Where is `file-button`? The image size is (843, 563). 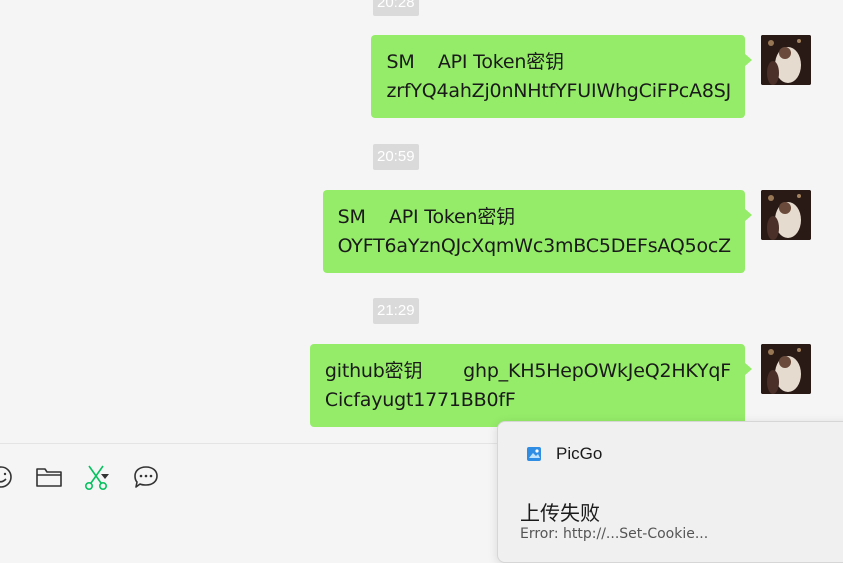
file-button is located at coordinates (49, 477).